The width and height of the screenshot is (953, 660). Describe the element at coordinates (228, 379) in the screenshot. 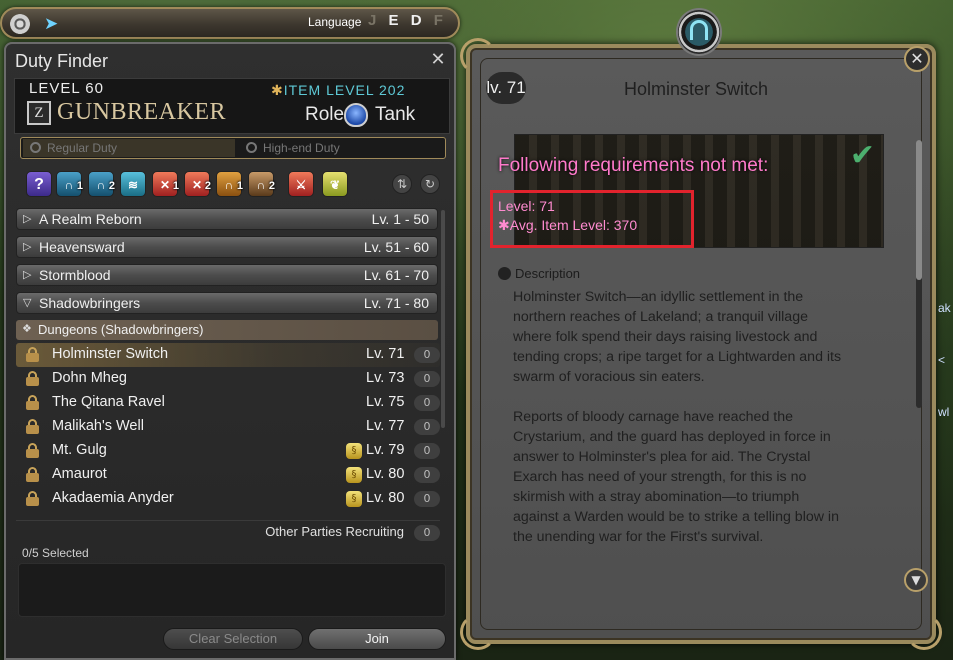

I see `dungeon-row: Dohn Mheg Lv. 73 0` at that location.